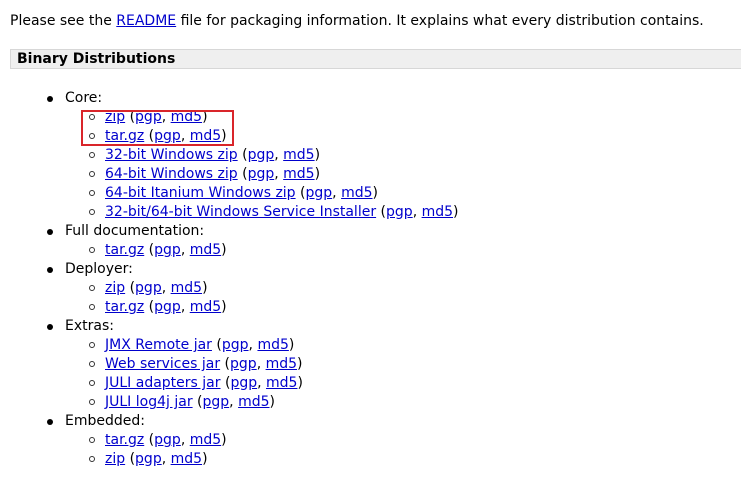 This screenshot has width=741, height=480. I want to click on download-item: JULI log4j jar (pgp, md5), so click(262, 402).